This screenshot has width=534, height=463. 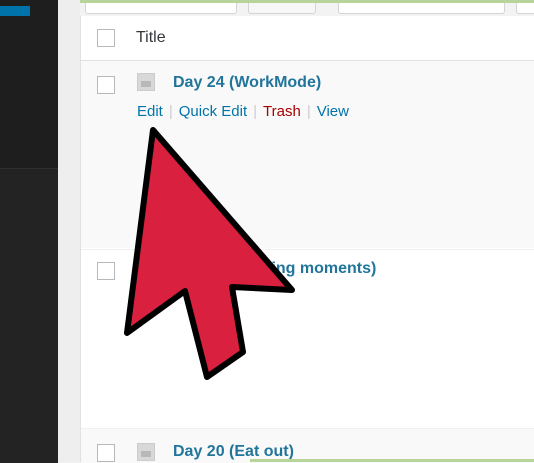 I want to click on sidebar-menu-panel, so click(x=29, y=315).